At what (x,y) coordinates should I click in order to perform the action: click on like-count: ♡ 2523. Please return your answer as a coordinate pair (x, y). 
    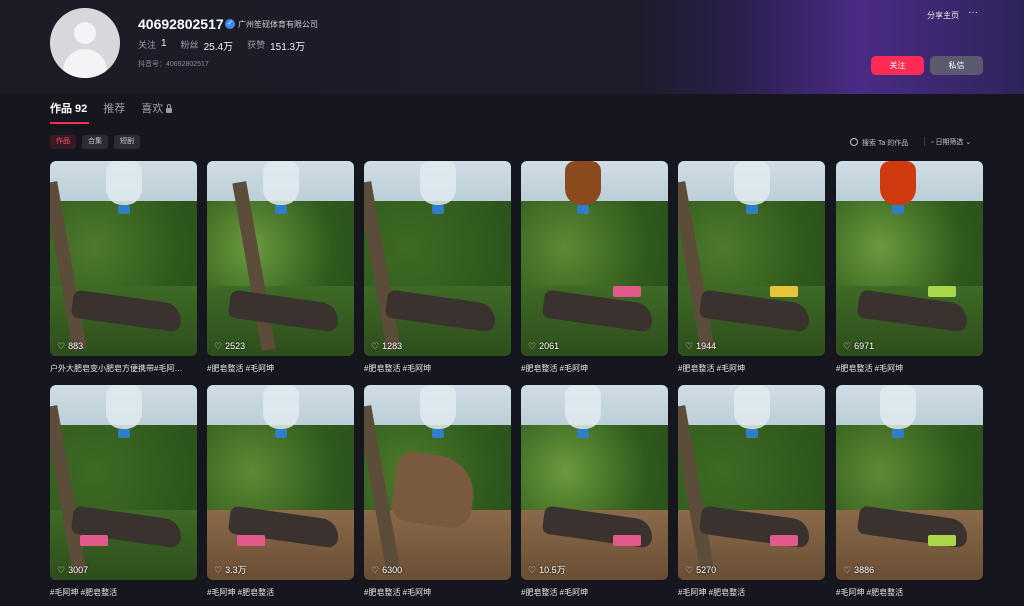
    Looking at the image, I should click on (229, 346).